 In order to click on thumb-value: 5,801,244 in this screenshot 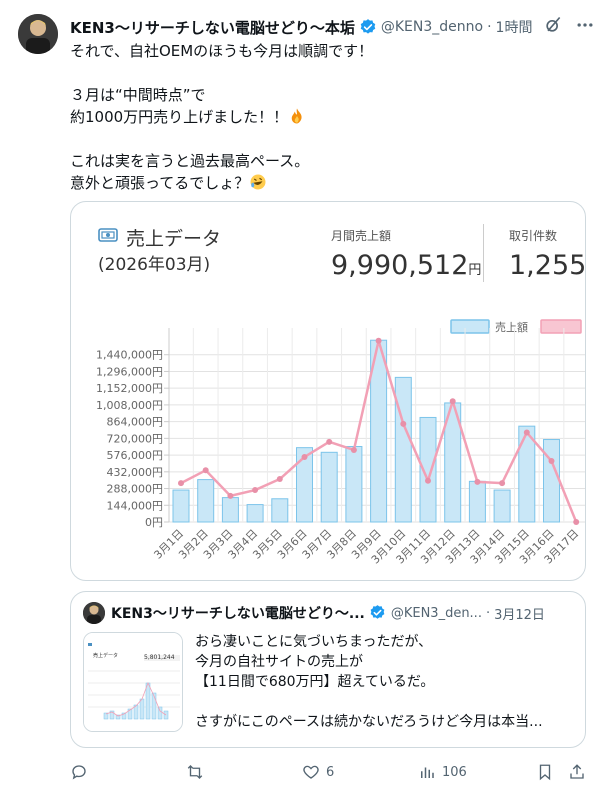, I will do `click(159, 657)`.